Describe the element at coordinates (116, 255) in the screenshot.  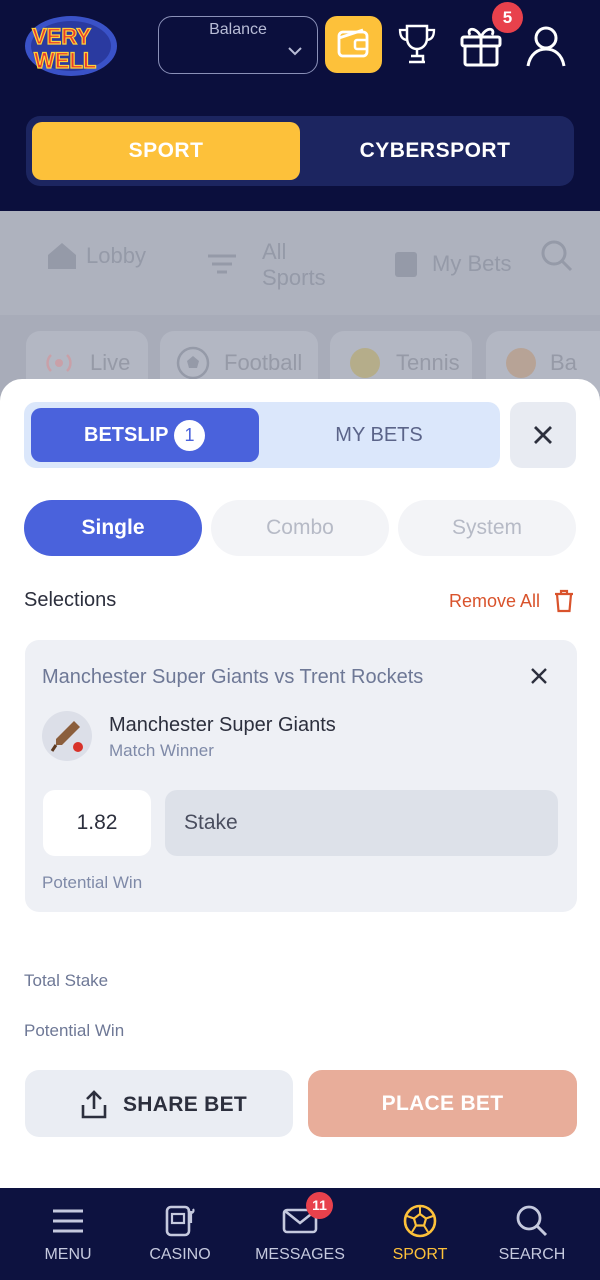
I see `lobby-label: Lobby` at that location.